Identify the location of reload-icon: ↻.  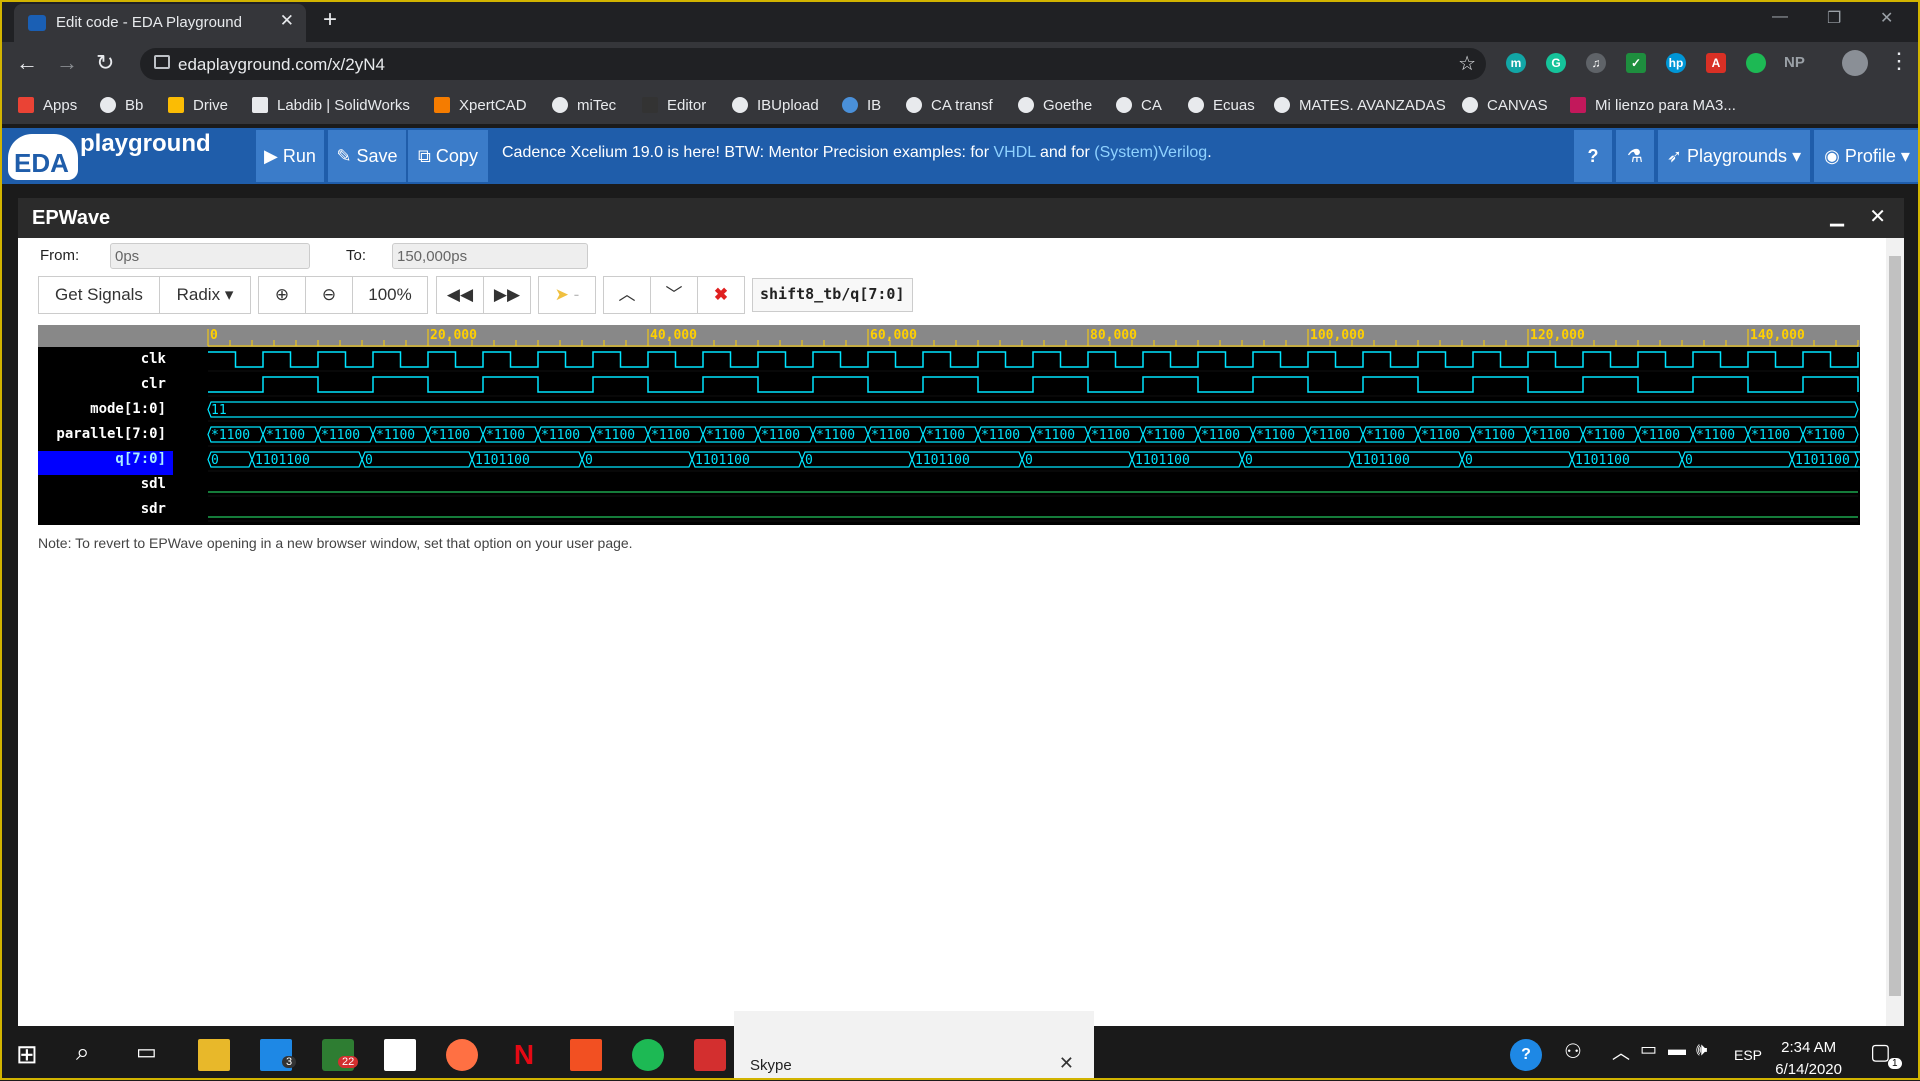
(105, 63).